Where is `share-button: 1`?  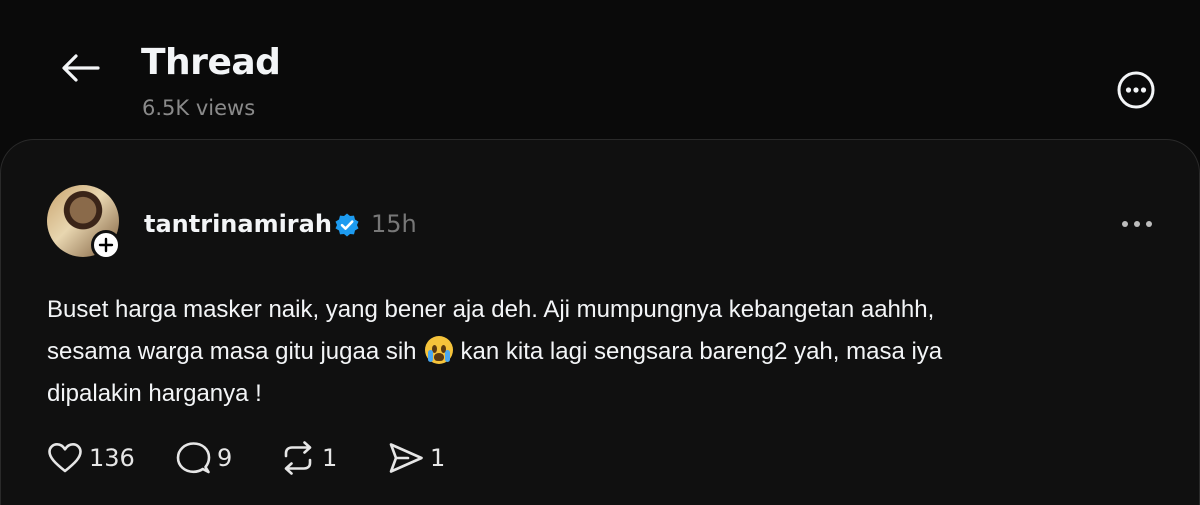
share-button: 1 is located at coordinates (428, 458).